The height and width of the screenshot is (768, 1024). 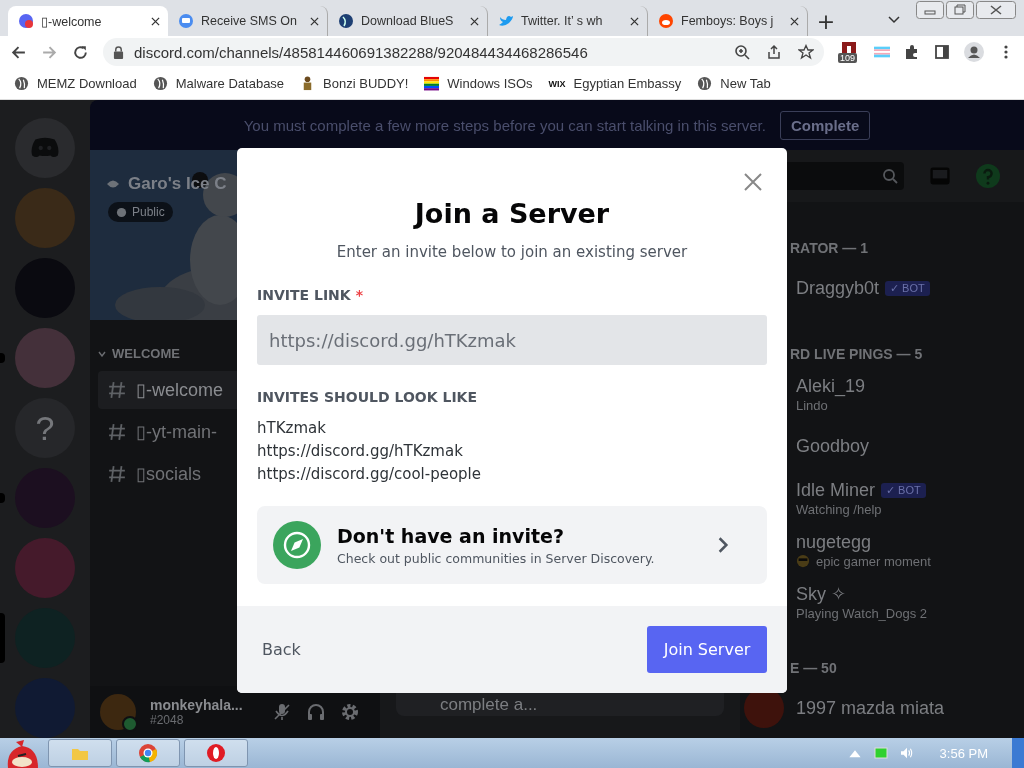 What do you see at coordinates (512, 340) in the screenshot?
I see `invite-link-field: https://discord.gg/hTKzmak` at bounding box center [512, 340].